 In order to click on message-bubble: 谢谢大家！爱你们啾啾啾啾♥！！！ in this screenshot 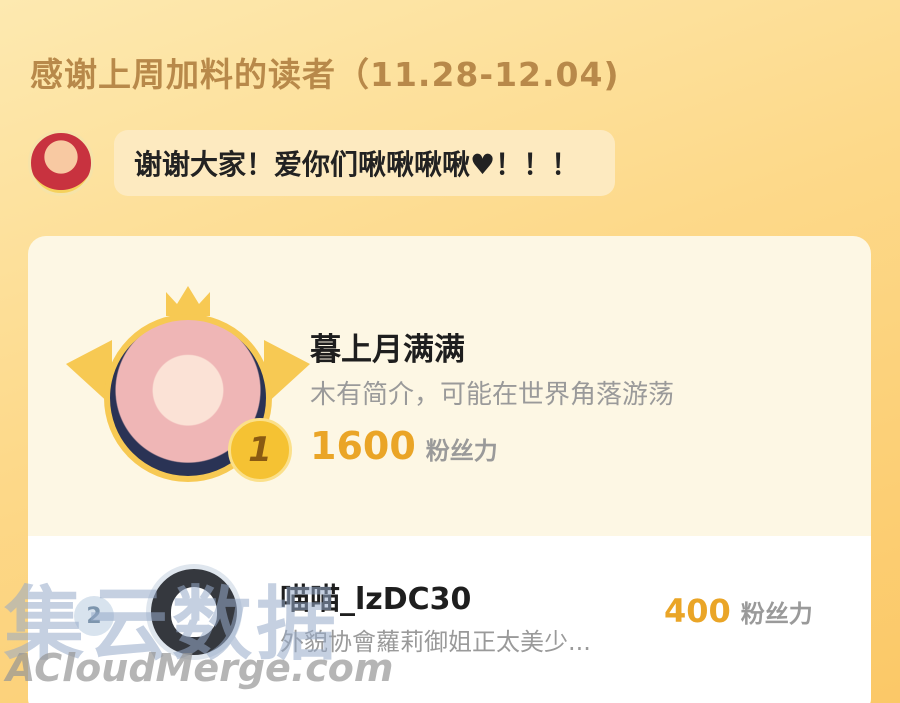, I will do `click(365, 163)`.